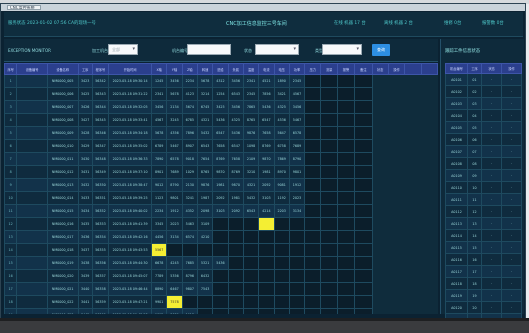 The image size is (529, 333). Describe the element at coordinates (483, 175) in the screenshot. I see `side-table-row: A0109 09 · ·` at that location.